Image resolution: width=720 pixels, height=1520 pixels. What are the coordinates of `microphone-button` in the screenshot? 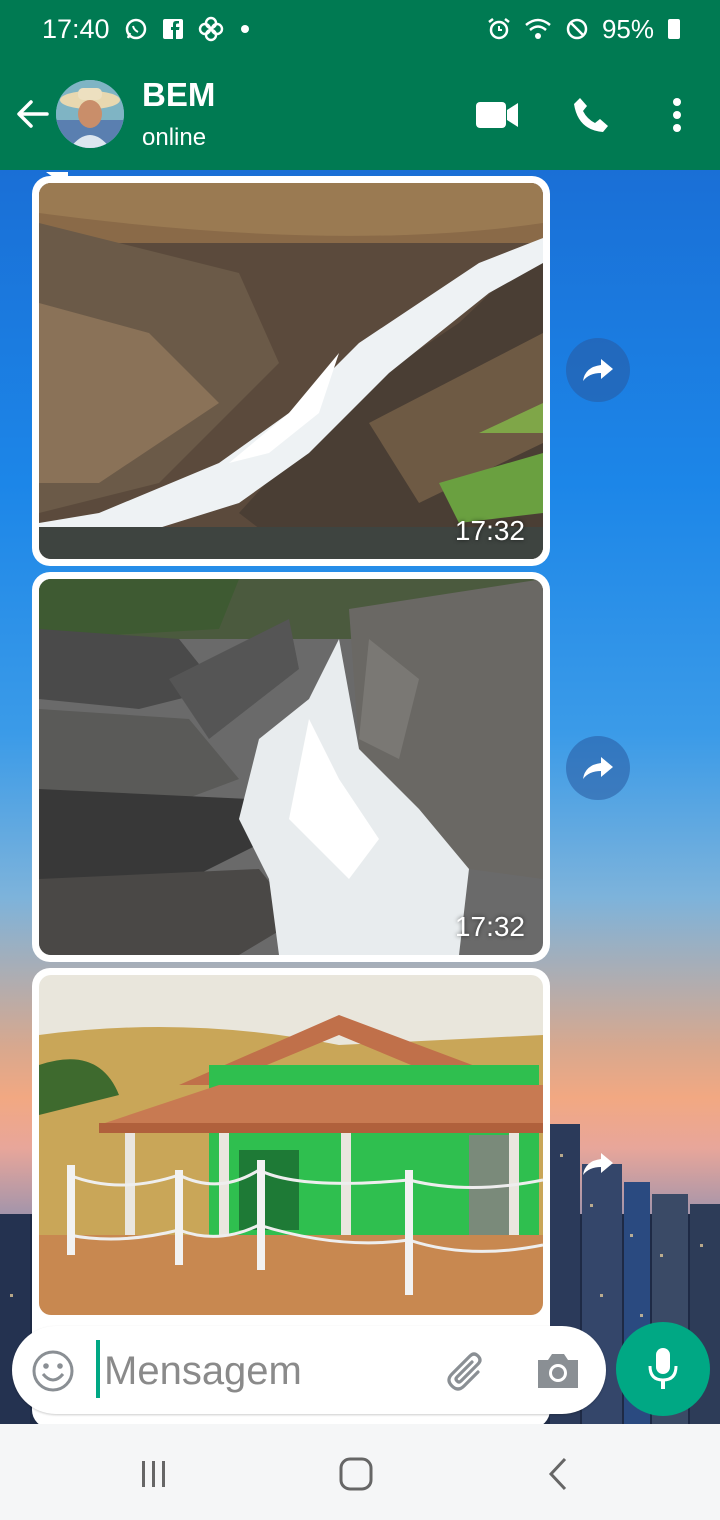 It's located at (663, 1369).